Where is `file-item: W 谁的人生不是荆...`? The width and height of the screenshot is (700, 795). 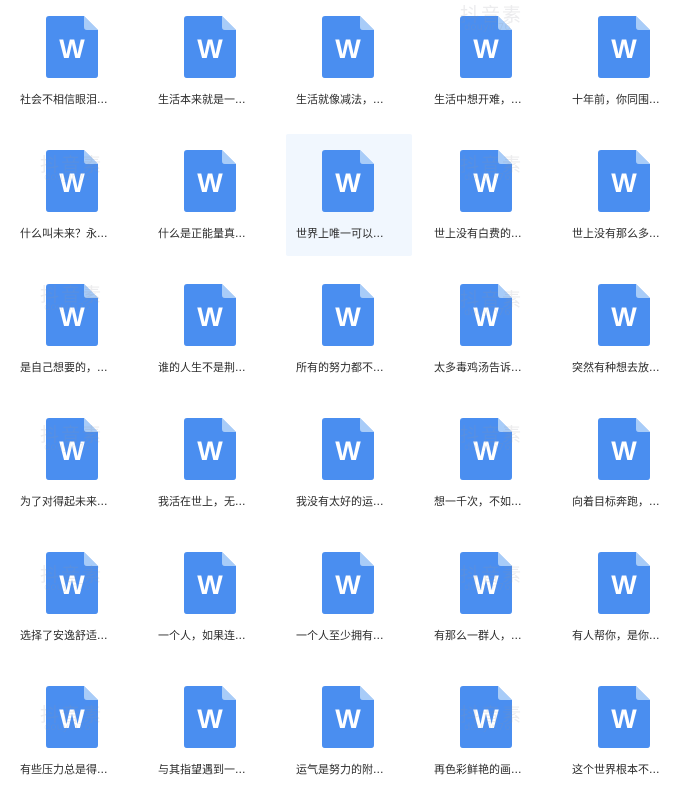
file-item: W 谁的人生不是荆... is located at coordinates (211, 329).